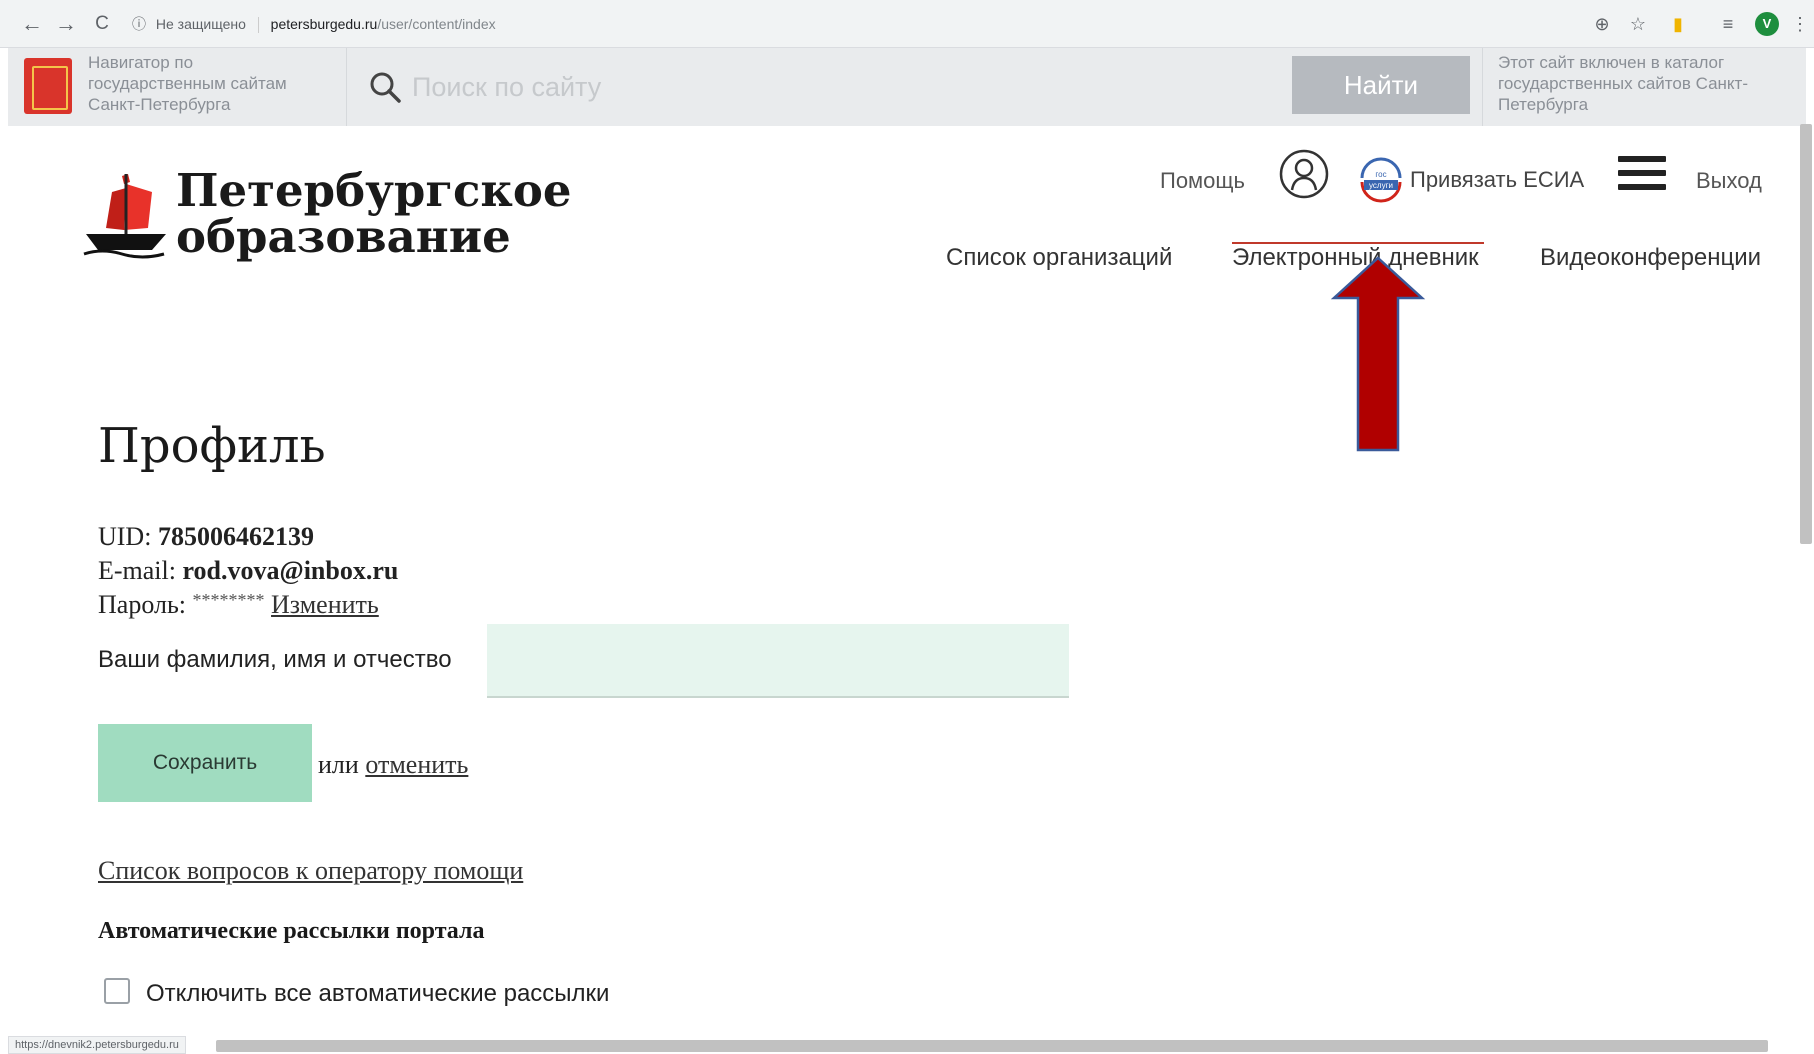 The height and width of the screenshot is (1054, 1814). Describe the element at coordinates (1638, 24) in the screenshot. I see `bookmark-star-icon: ☆` at that location.